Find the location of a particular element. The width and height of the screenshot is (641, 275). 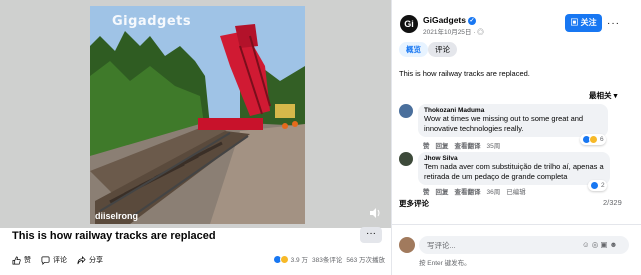

like-button: 赞 is located at coordinates (21, 260).